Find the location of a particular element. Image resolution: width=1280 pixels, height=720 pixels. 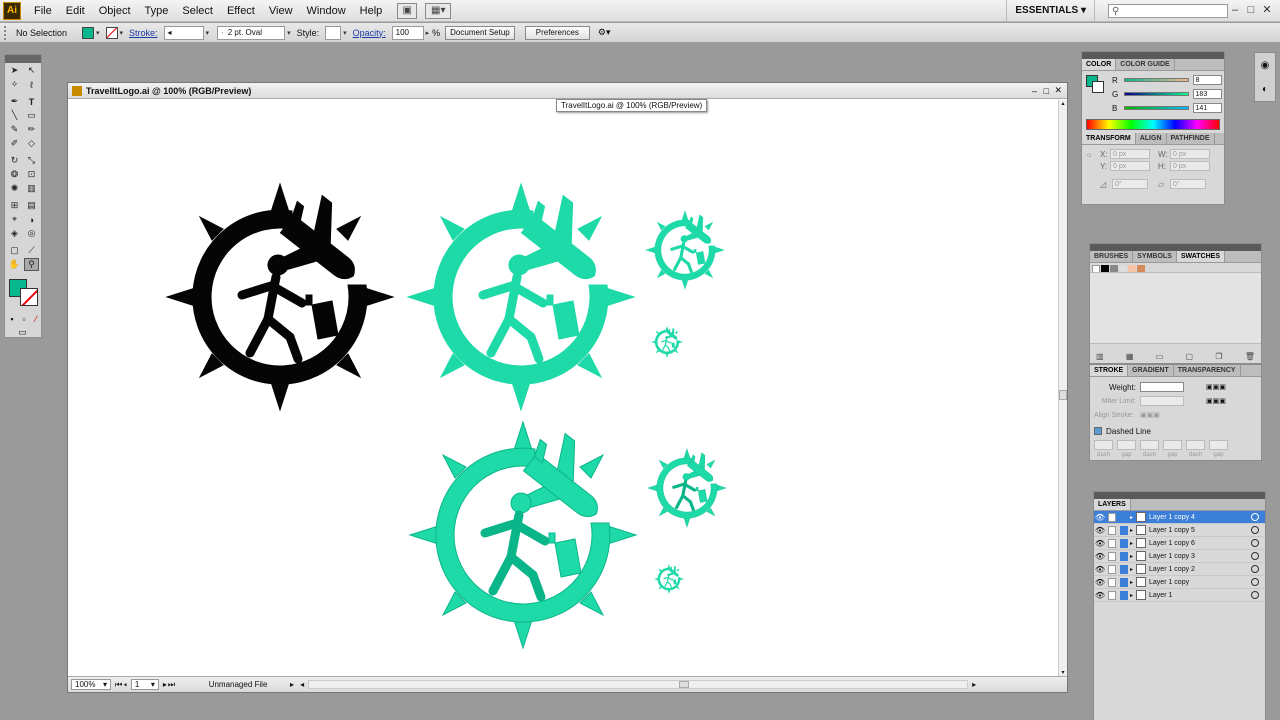

h-field: 0 px is located at coordinates (1190, 166).